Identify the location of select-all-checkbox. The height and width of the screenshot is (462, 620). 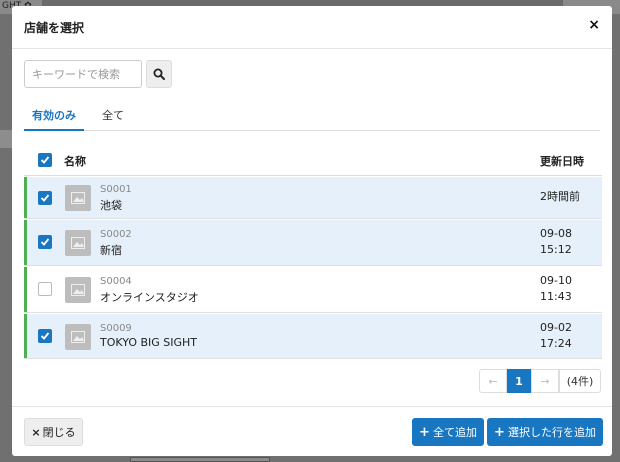
(45, 160).